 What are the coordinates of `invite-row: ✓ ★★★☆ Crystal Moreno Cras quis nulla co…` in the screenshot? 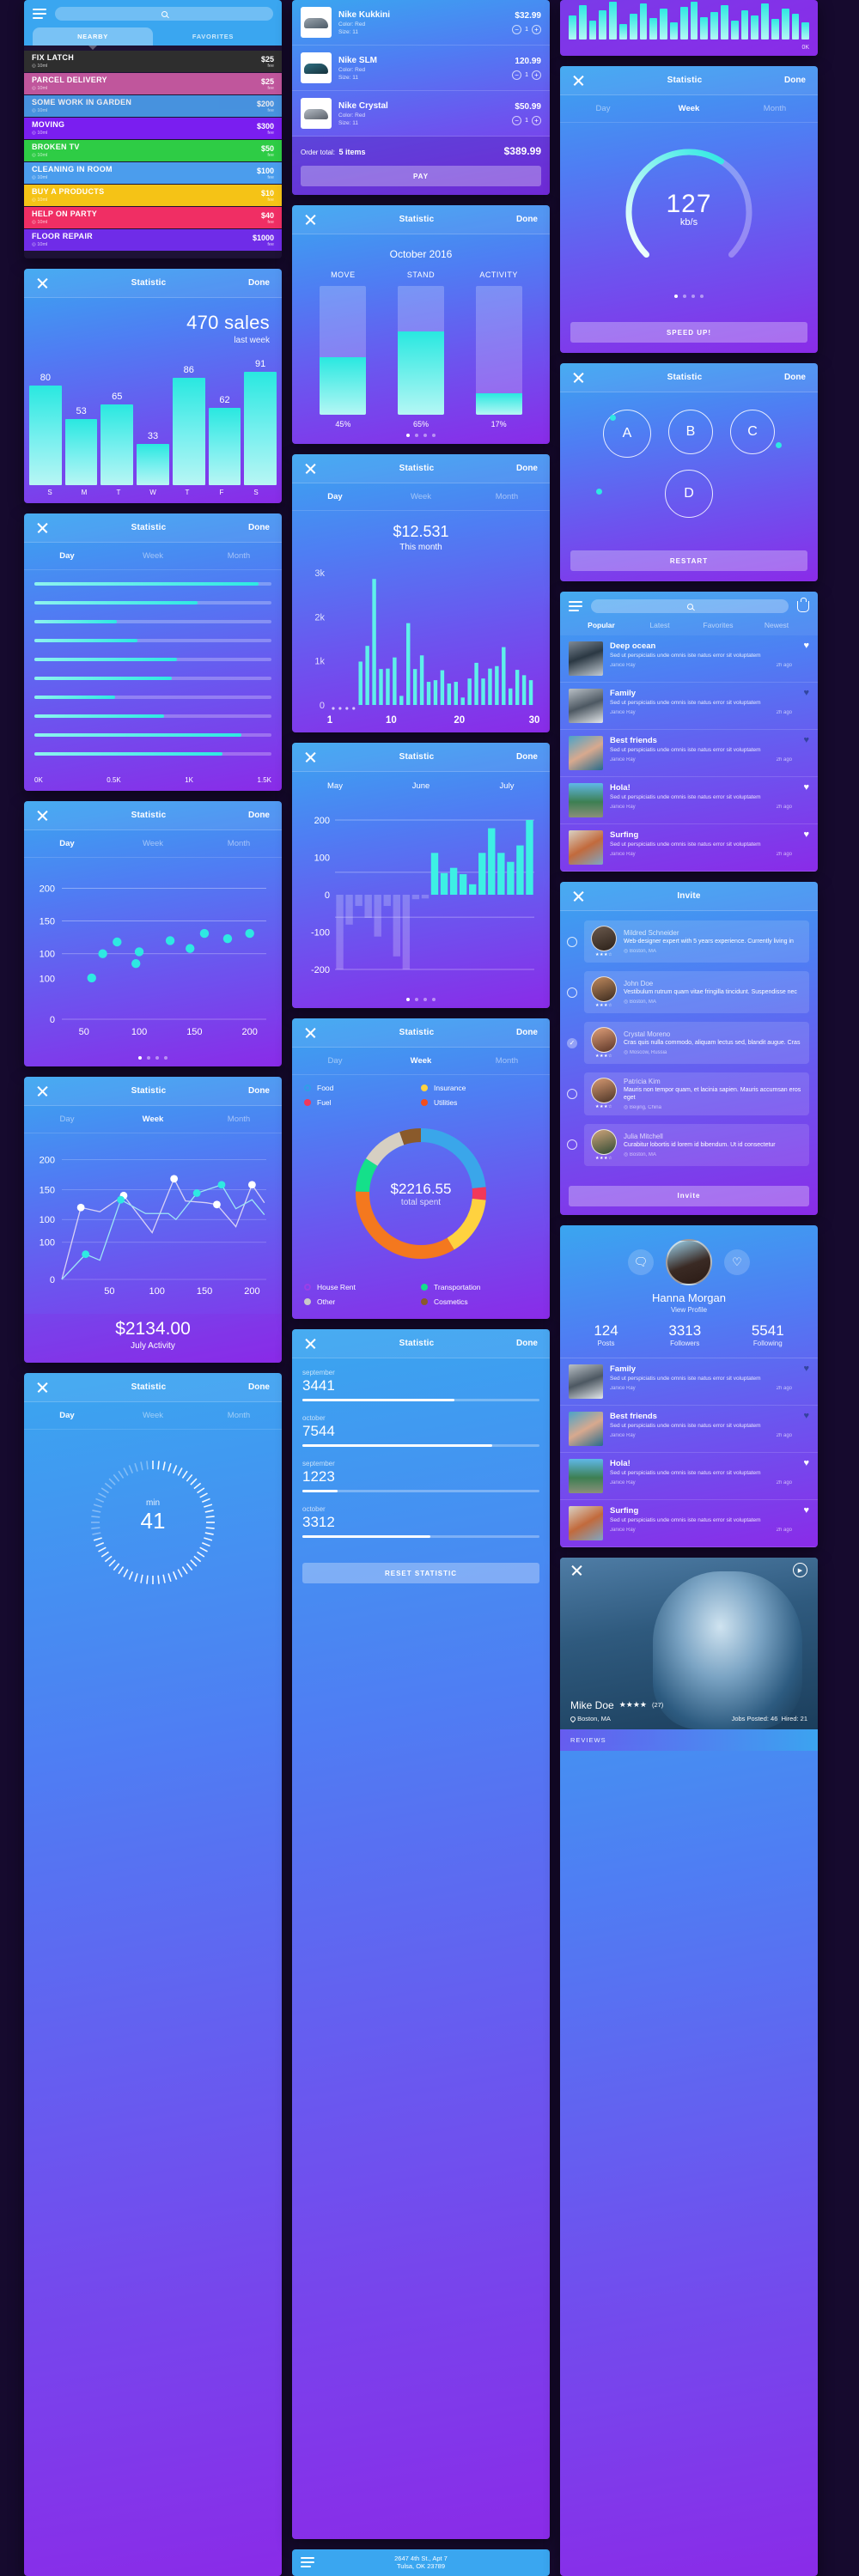 It's located at (689, 1043).